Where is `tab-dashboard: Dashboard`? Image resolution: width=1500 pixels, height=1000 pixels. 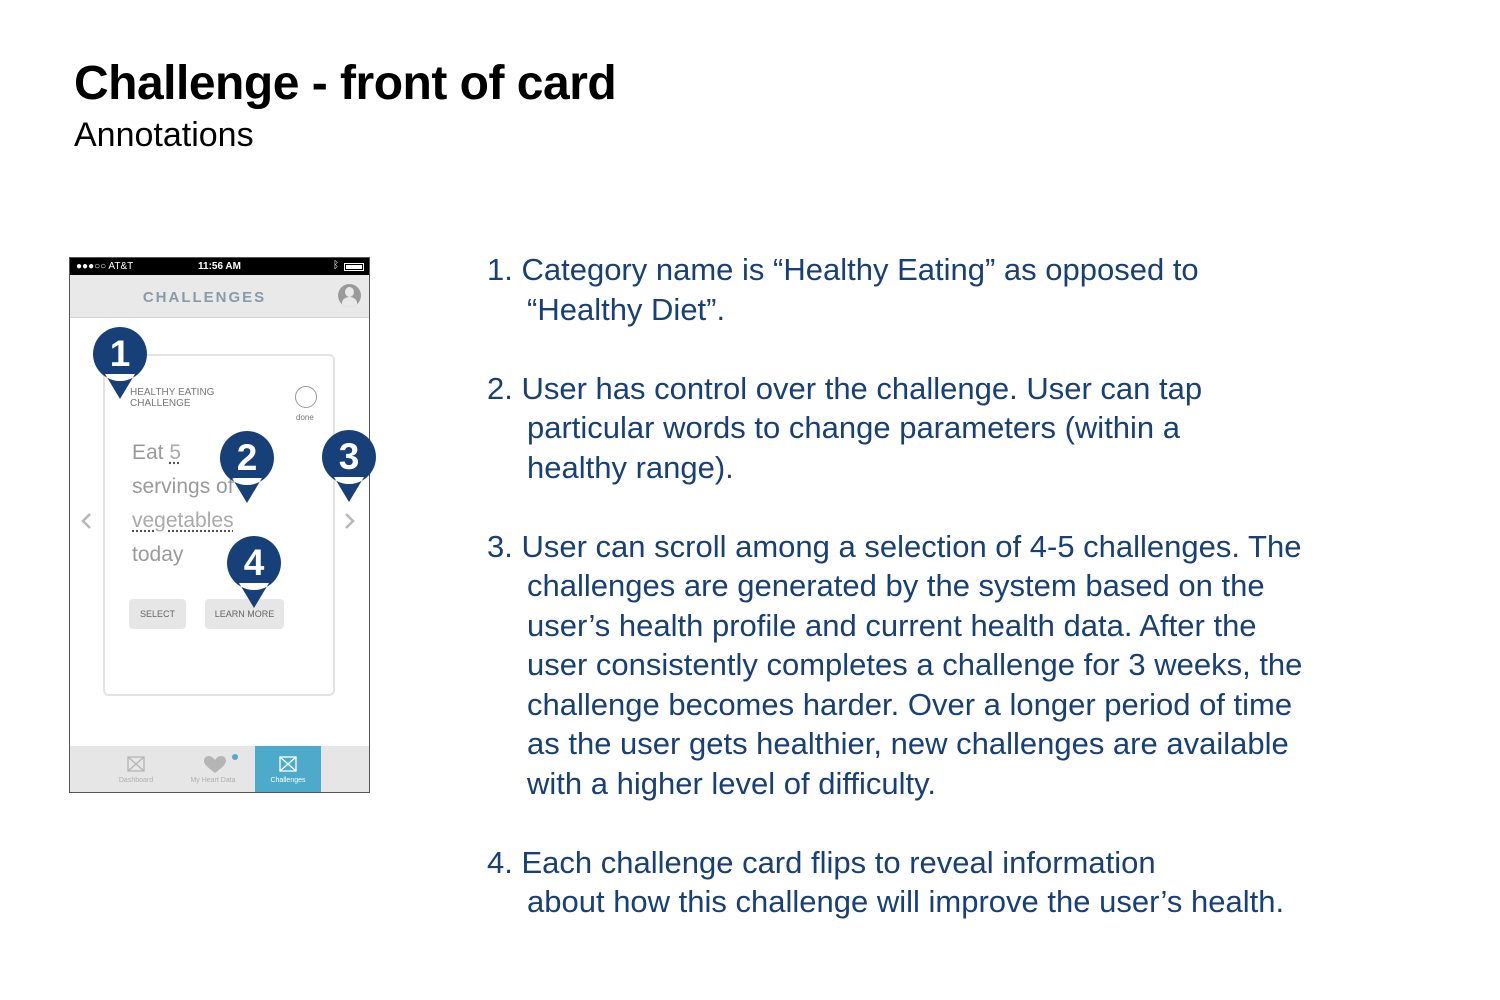 tab-dashboard: Dashboard is located at coordinates (136, 769).